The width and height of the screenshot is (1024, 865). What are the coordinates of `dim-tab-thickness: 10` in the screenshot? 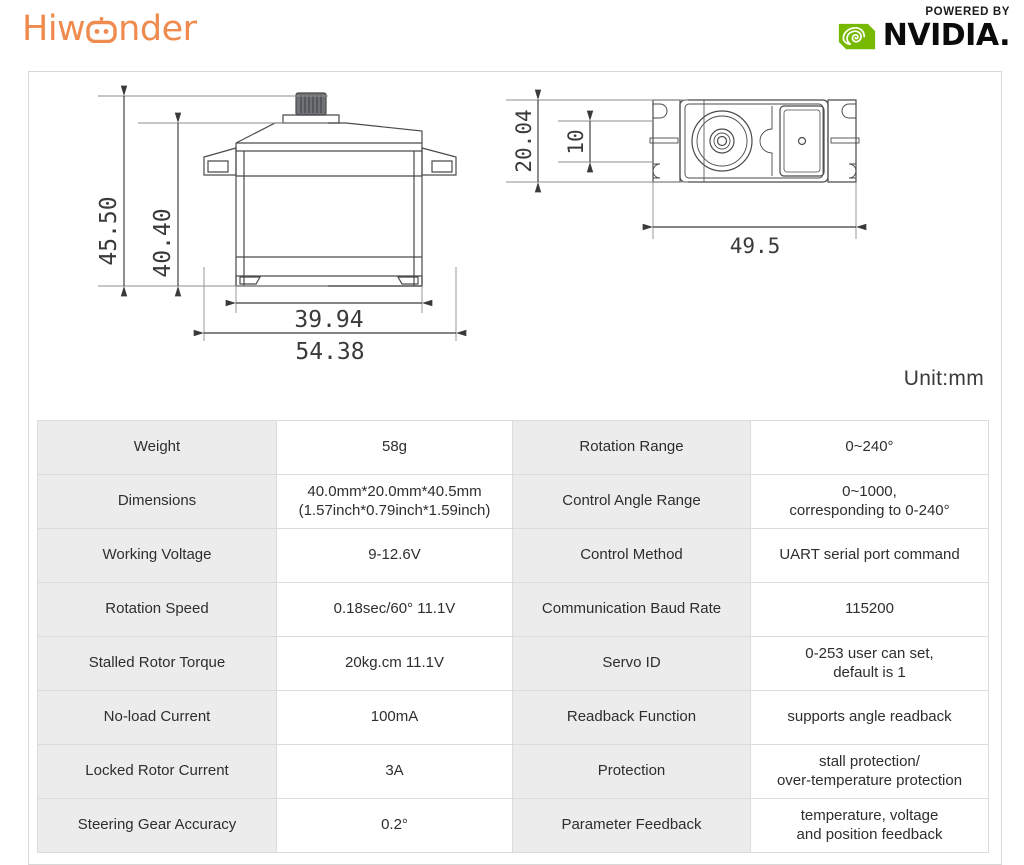 It's located at (576, 141).